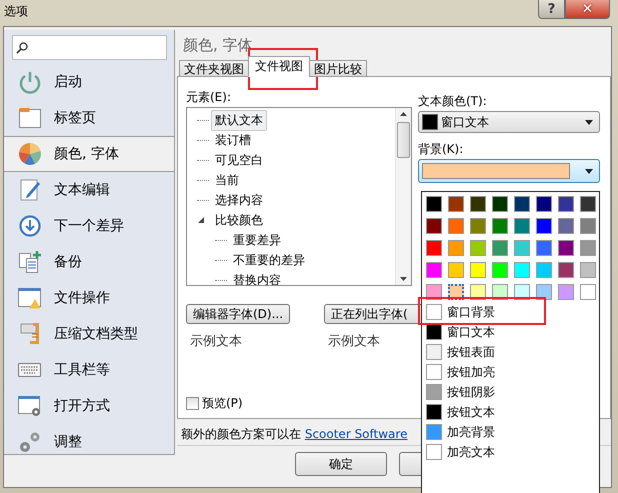 The image size is (618, 493). I want to click on down-arrow-circle-icon, so click(30, 226).